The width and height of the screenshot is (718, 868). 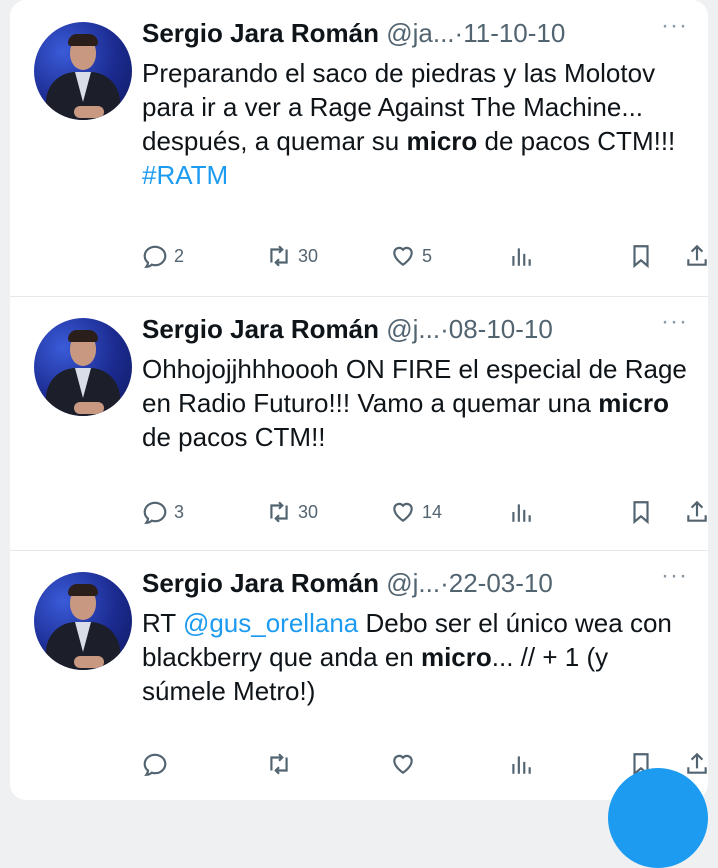 I want to click on tweet-actions, so click(x=424, y=764).